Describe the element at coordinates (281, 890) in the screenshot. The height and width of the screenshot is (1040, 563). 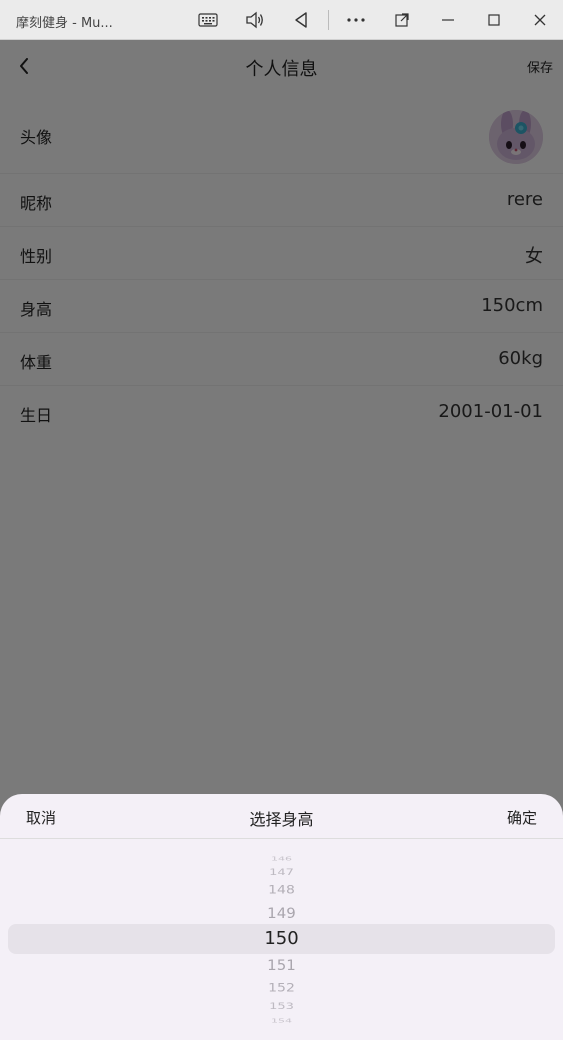
I see `picker-option: 148` at that location.